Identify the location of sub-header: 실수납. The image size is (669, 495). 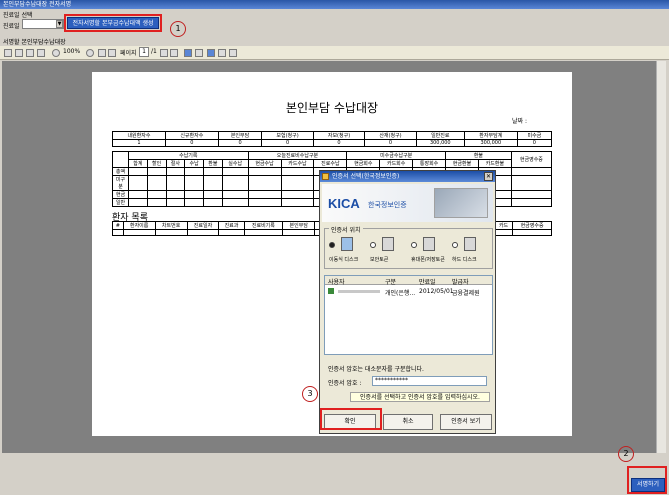
(235, 163).